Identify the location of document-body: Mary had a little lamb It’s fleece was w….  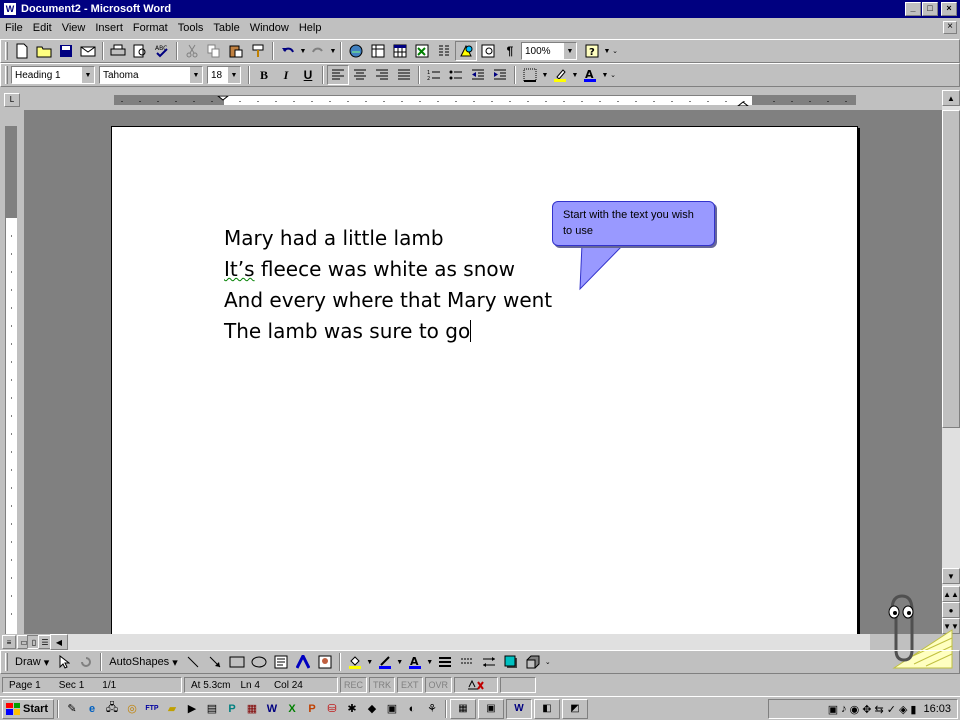
(388, 285).